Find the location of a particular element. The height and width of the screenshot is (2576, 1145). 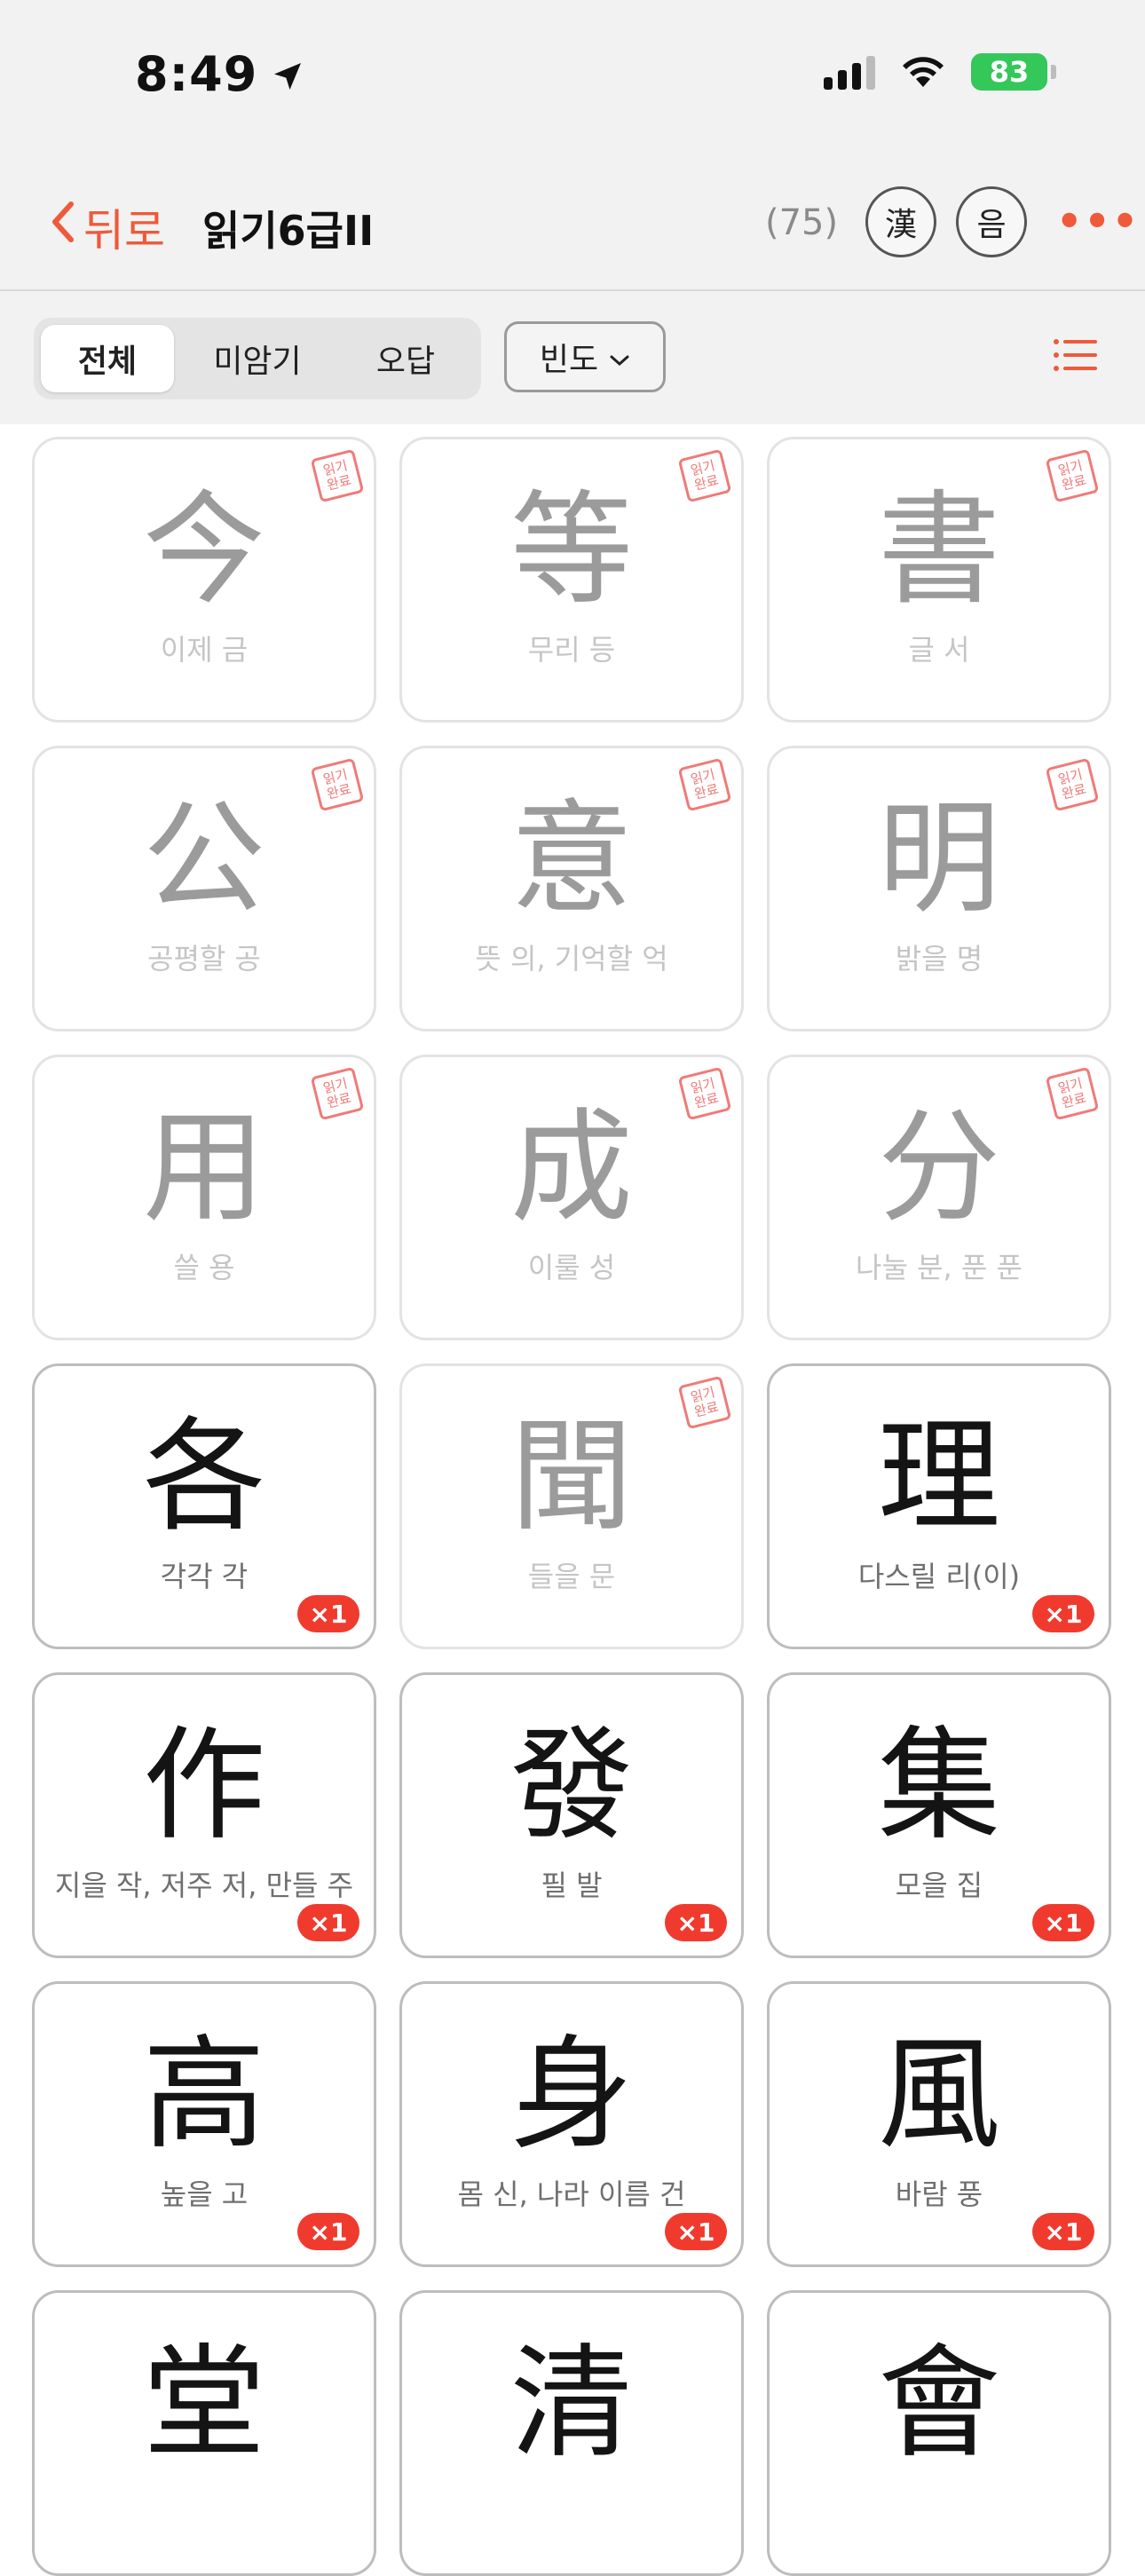

hanja-card: 明 밝을 명 읽기완료 is located at coordinates (939, 888).